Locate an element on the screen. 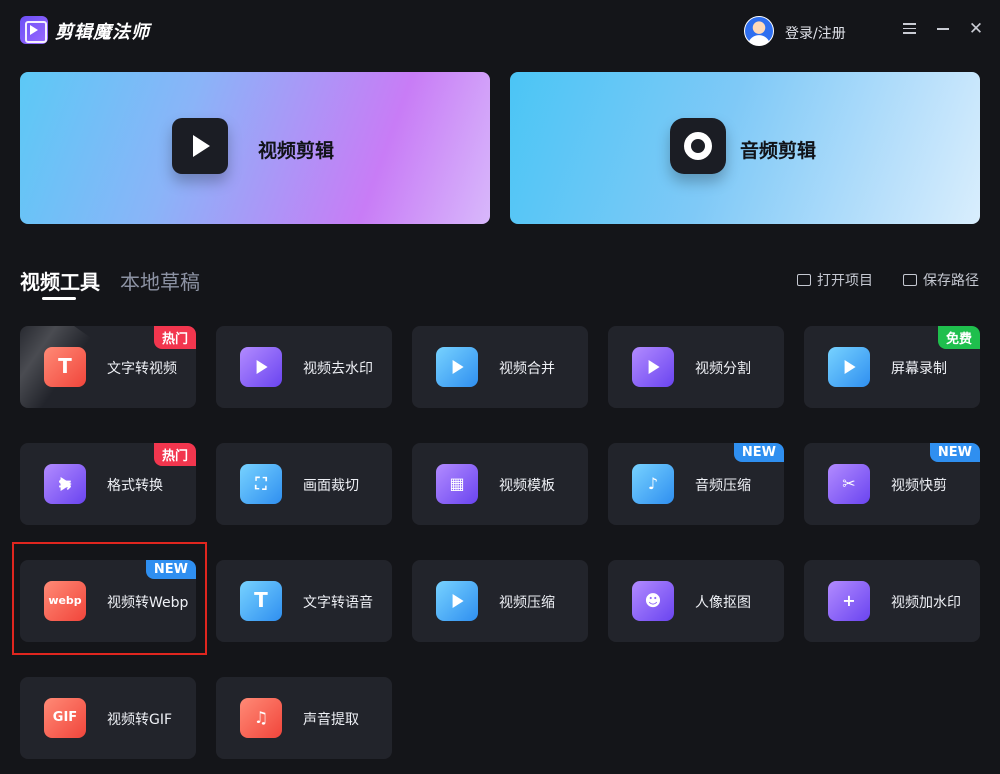  audio-edit-label: 音频剪辑 is located at coordinates (778, 151).